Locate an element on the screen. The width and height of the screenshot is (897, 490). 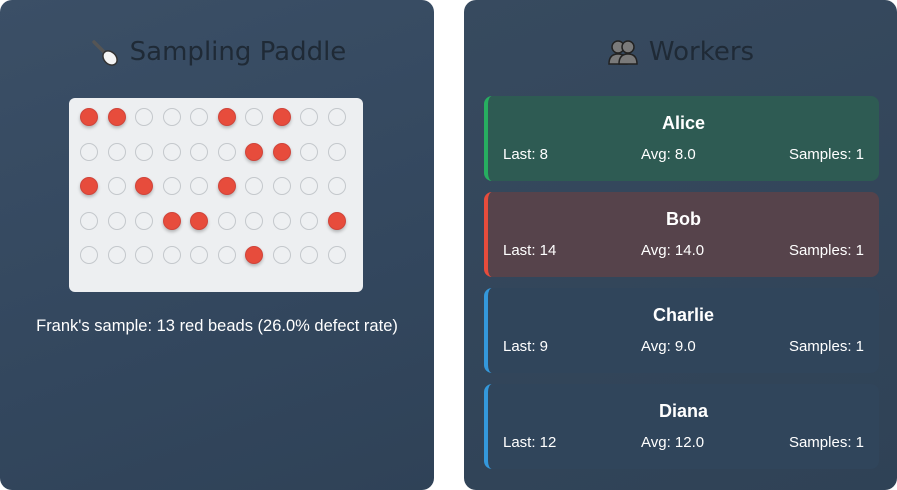
worker-card-alice: Alice Last: 8 Avg: 8.0 Samples: 1 is located at coordinates (681, 138).